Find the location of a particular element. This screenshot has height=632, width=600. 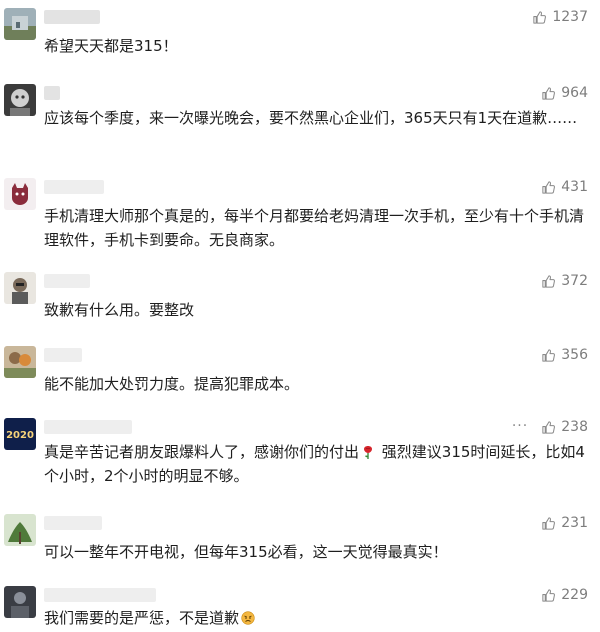

like-button: 231 is located at coordinates (564, 523).